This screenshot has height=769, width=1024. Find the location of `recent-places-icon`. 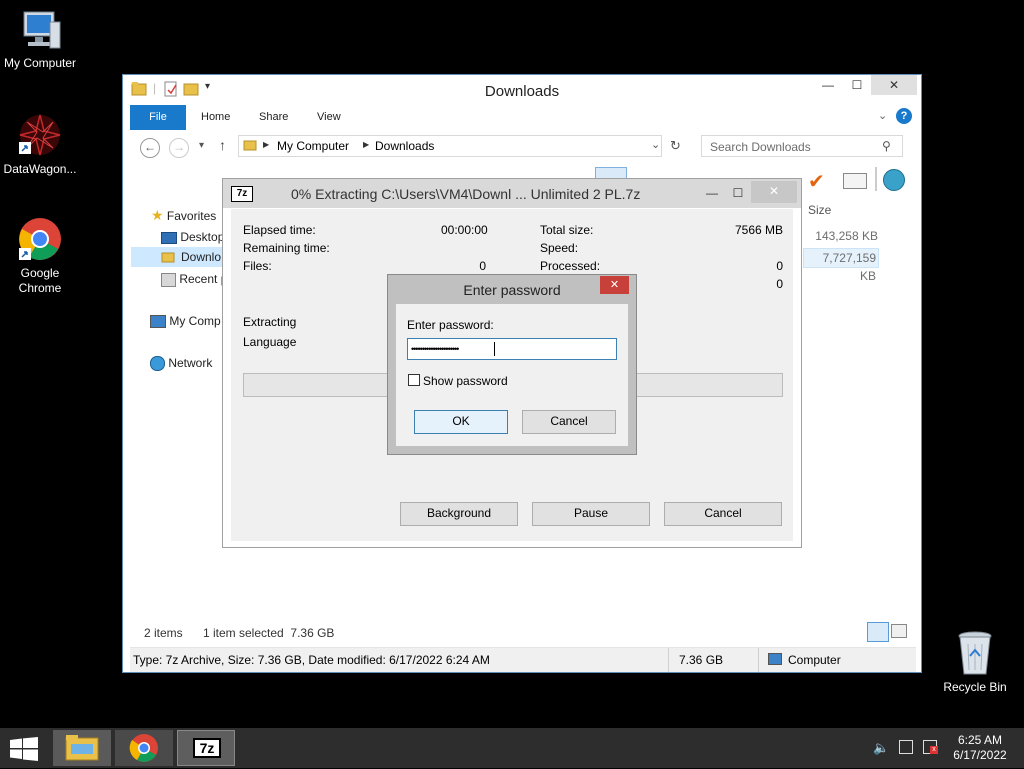

recent-places-icon is located at coordinates (168, 279).